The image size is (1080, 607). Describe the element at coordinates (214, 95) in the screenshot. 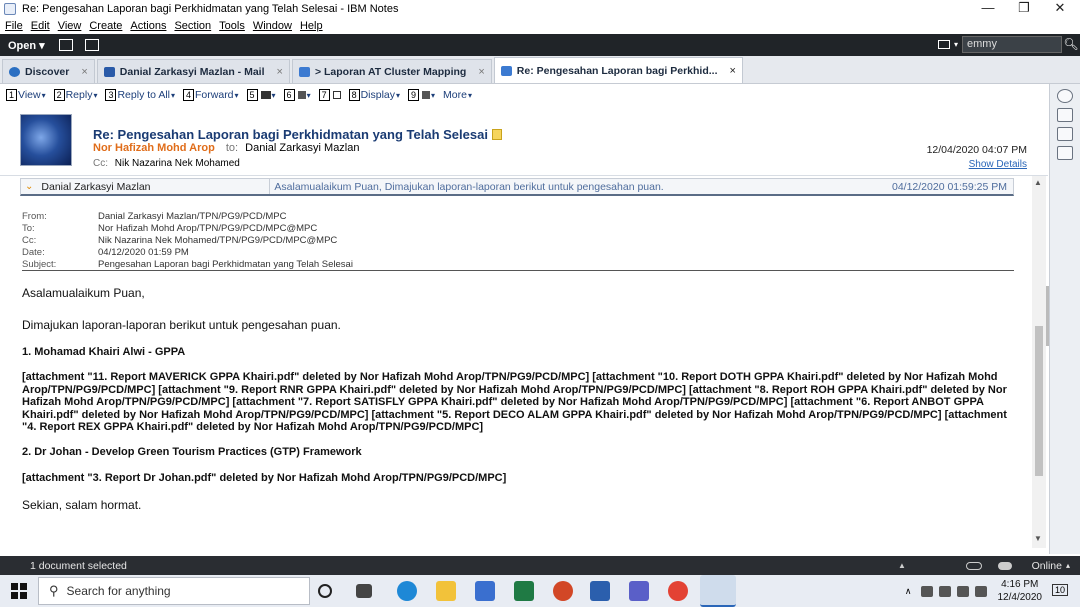

I see `action-label: Forward` at that location.